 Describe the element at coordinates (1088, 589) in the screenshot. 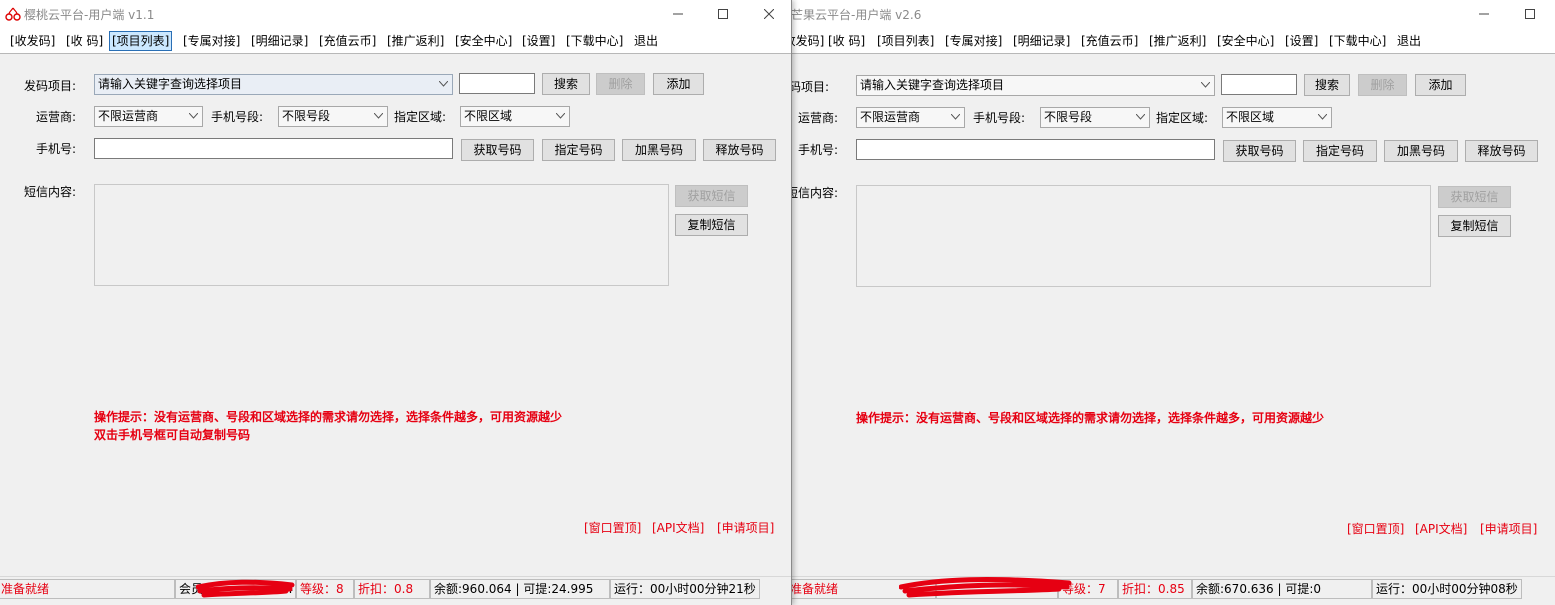

I see `status-level: 等级：7` at that location.